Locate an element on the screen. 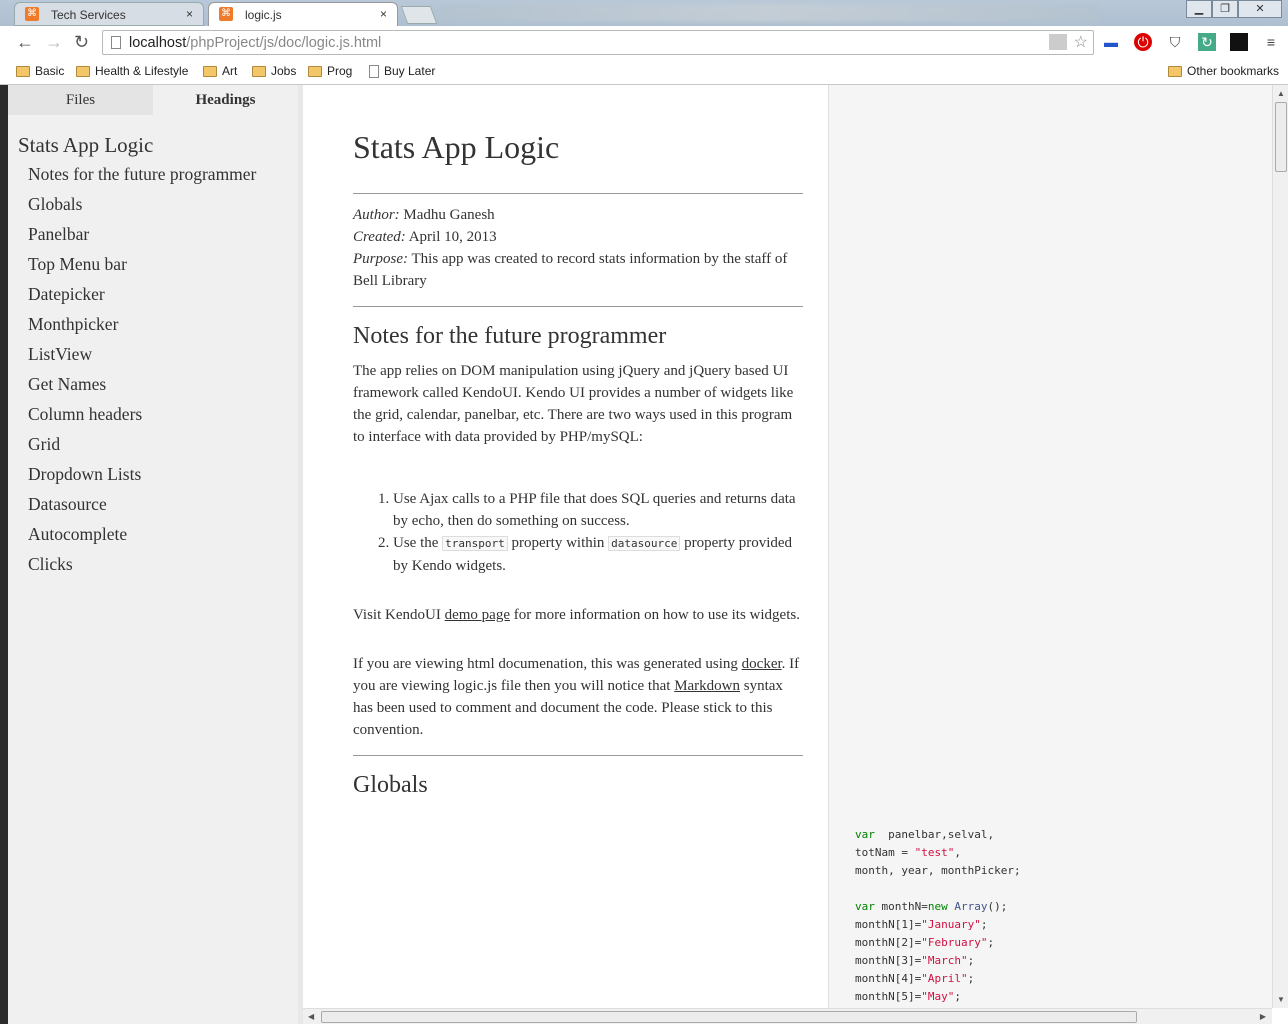  tab-logic-js: ⌘ logic.js × is located at coordinates (303, 14).